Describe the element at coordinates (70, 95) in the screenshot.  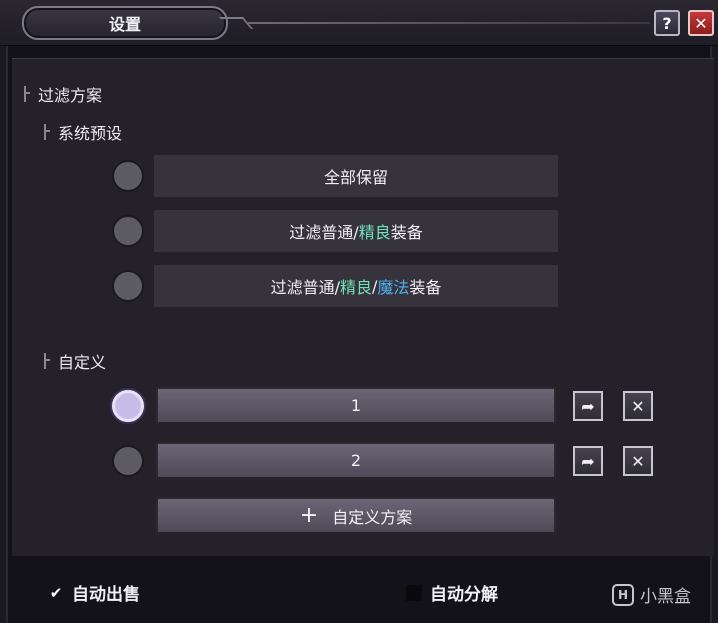
I see `filter-scheme-label: 过滤方案` at that location.